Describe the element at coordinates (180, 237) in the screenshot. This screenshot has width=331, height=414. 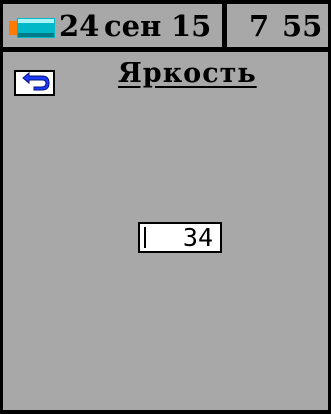
I see `brightness-value-field: 34` at that location.